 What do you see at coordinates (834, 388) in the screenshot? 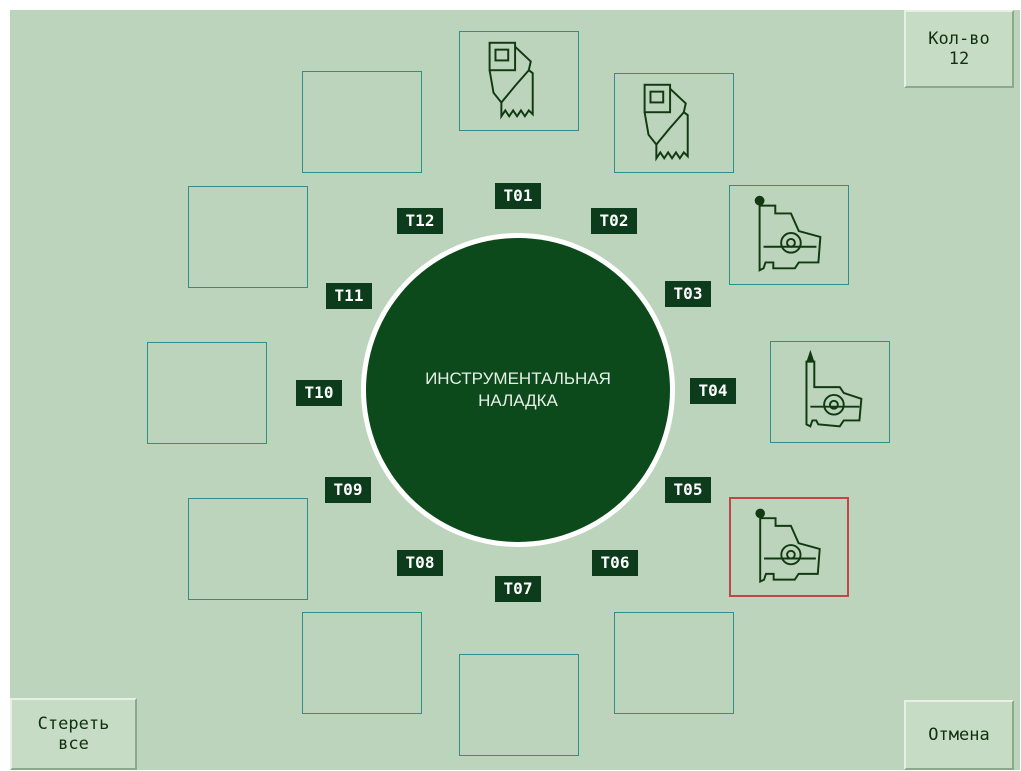
I see `drill-holder-icon` at bounding box center [834, 388].